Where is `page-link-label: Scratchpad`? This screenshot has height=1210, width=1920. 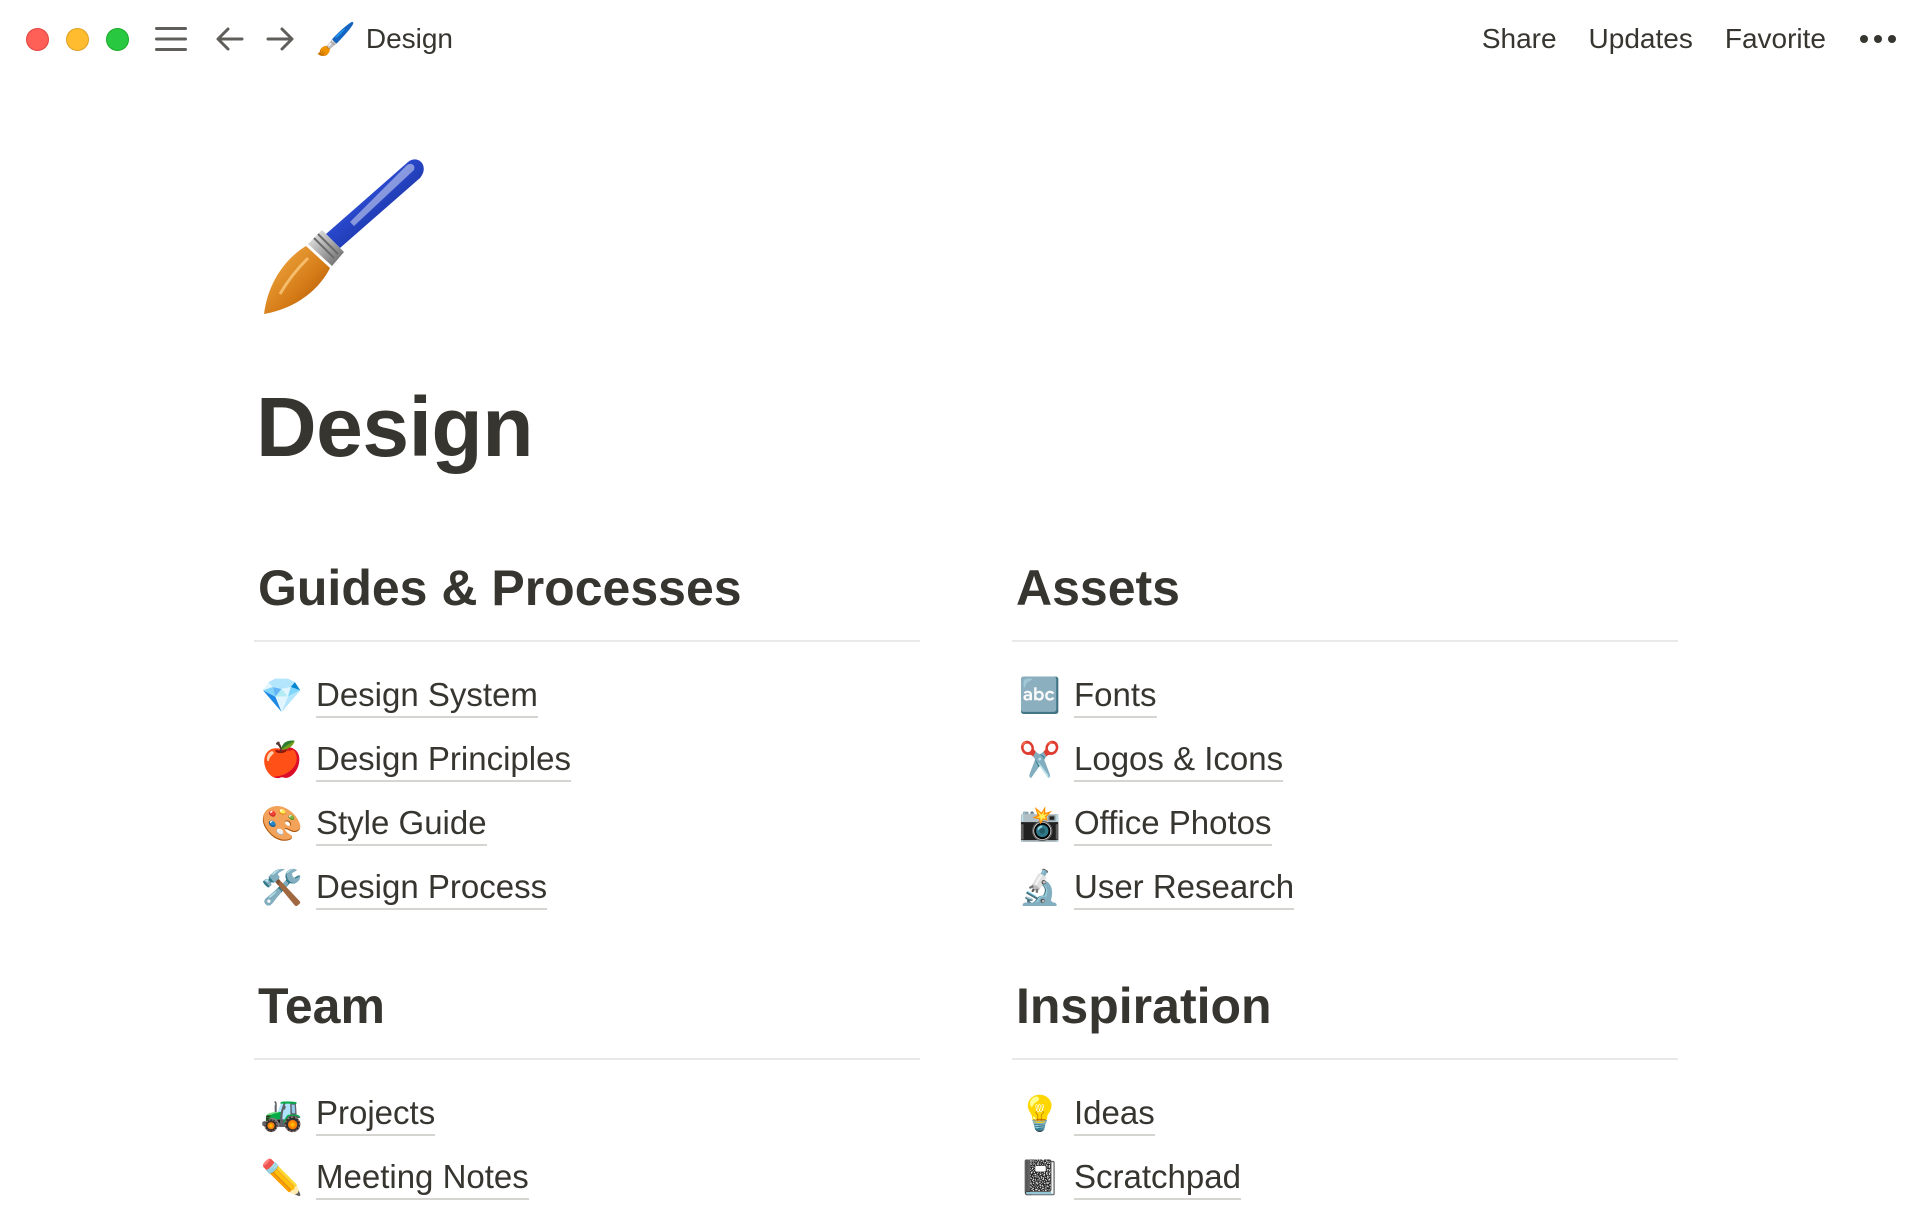
page-link-label: Scratchpad is located at coordinates (1157, 1178).